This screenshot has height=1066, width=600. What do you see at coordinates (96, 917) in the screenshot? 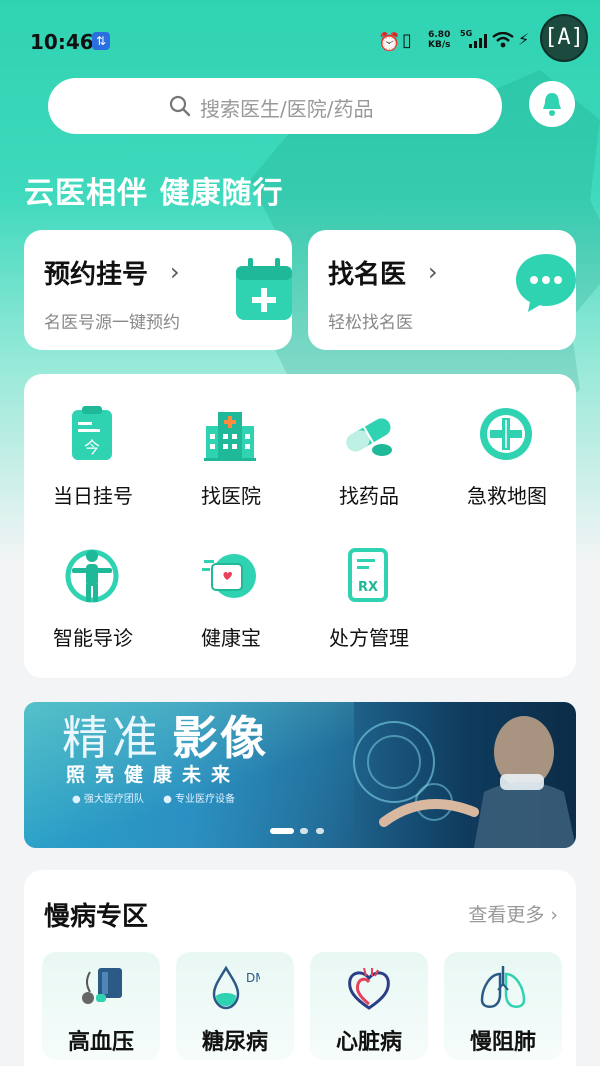
I see `section-title: 慢病专区` at bounding box center [96, 917].